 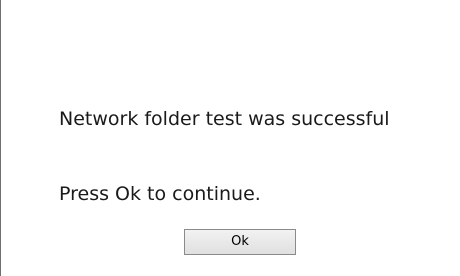 What do you see at coordinates (240, 242) in the screenshot?
I see `ok-button: Ok` at bounding box center [240, 242].